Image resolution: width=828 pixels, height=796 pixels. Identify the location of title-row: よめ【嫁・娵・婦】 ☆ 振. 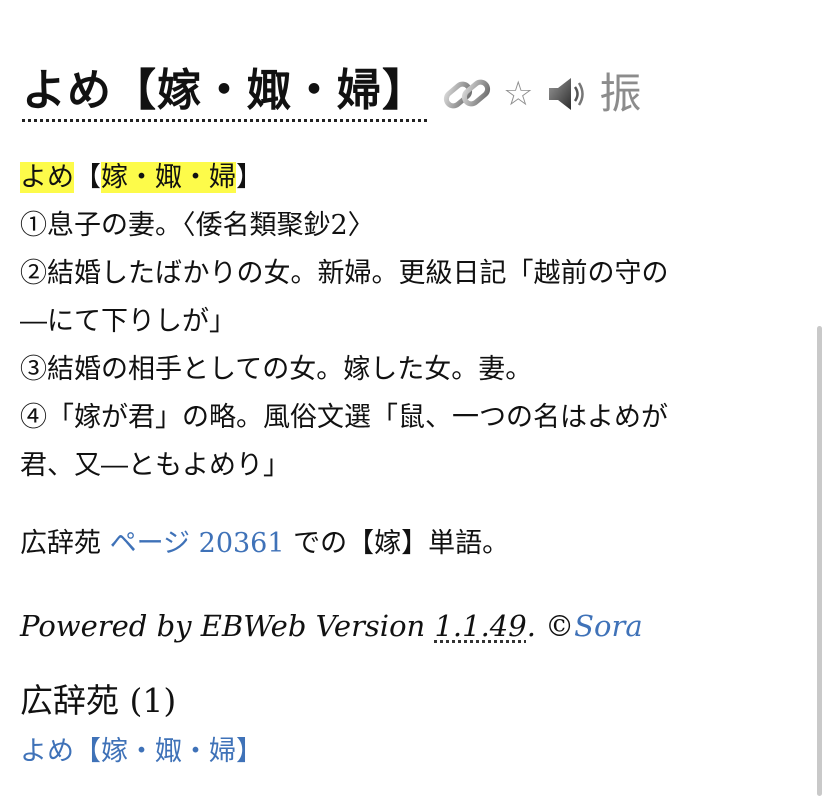
(332, 92).